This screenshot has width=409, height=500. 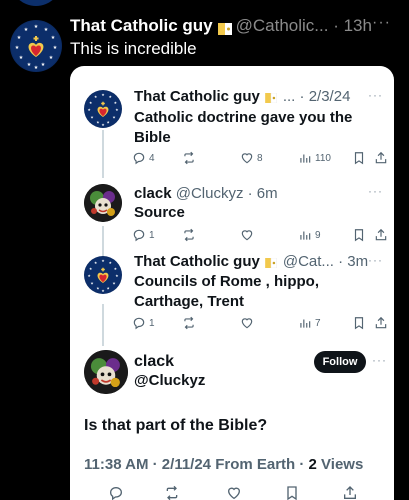 I want to click on views-count: 110, so click(x=323, y=158).